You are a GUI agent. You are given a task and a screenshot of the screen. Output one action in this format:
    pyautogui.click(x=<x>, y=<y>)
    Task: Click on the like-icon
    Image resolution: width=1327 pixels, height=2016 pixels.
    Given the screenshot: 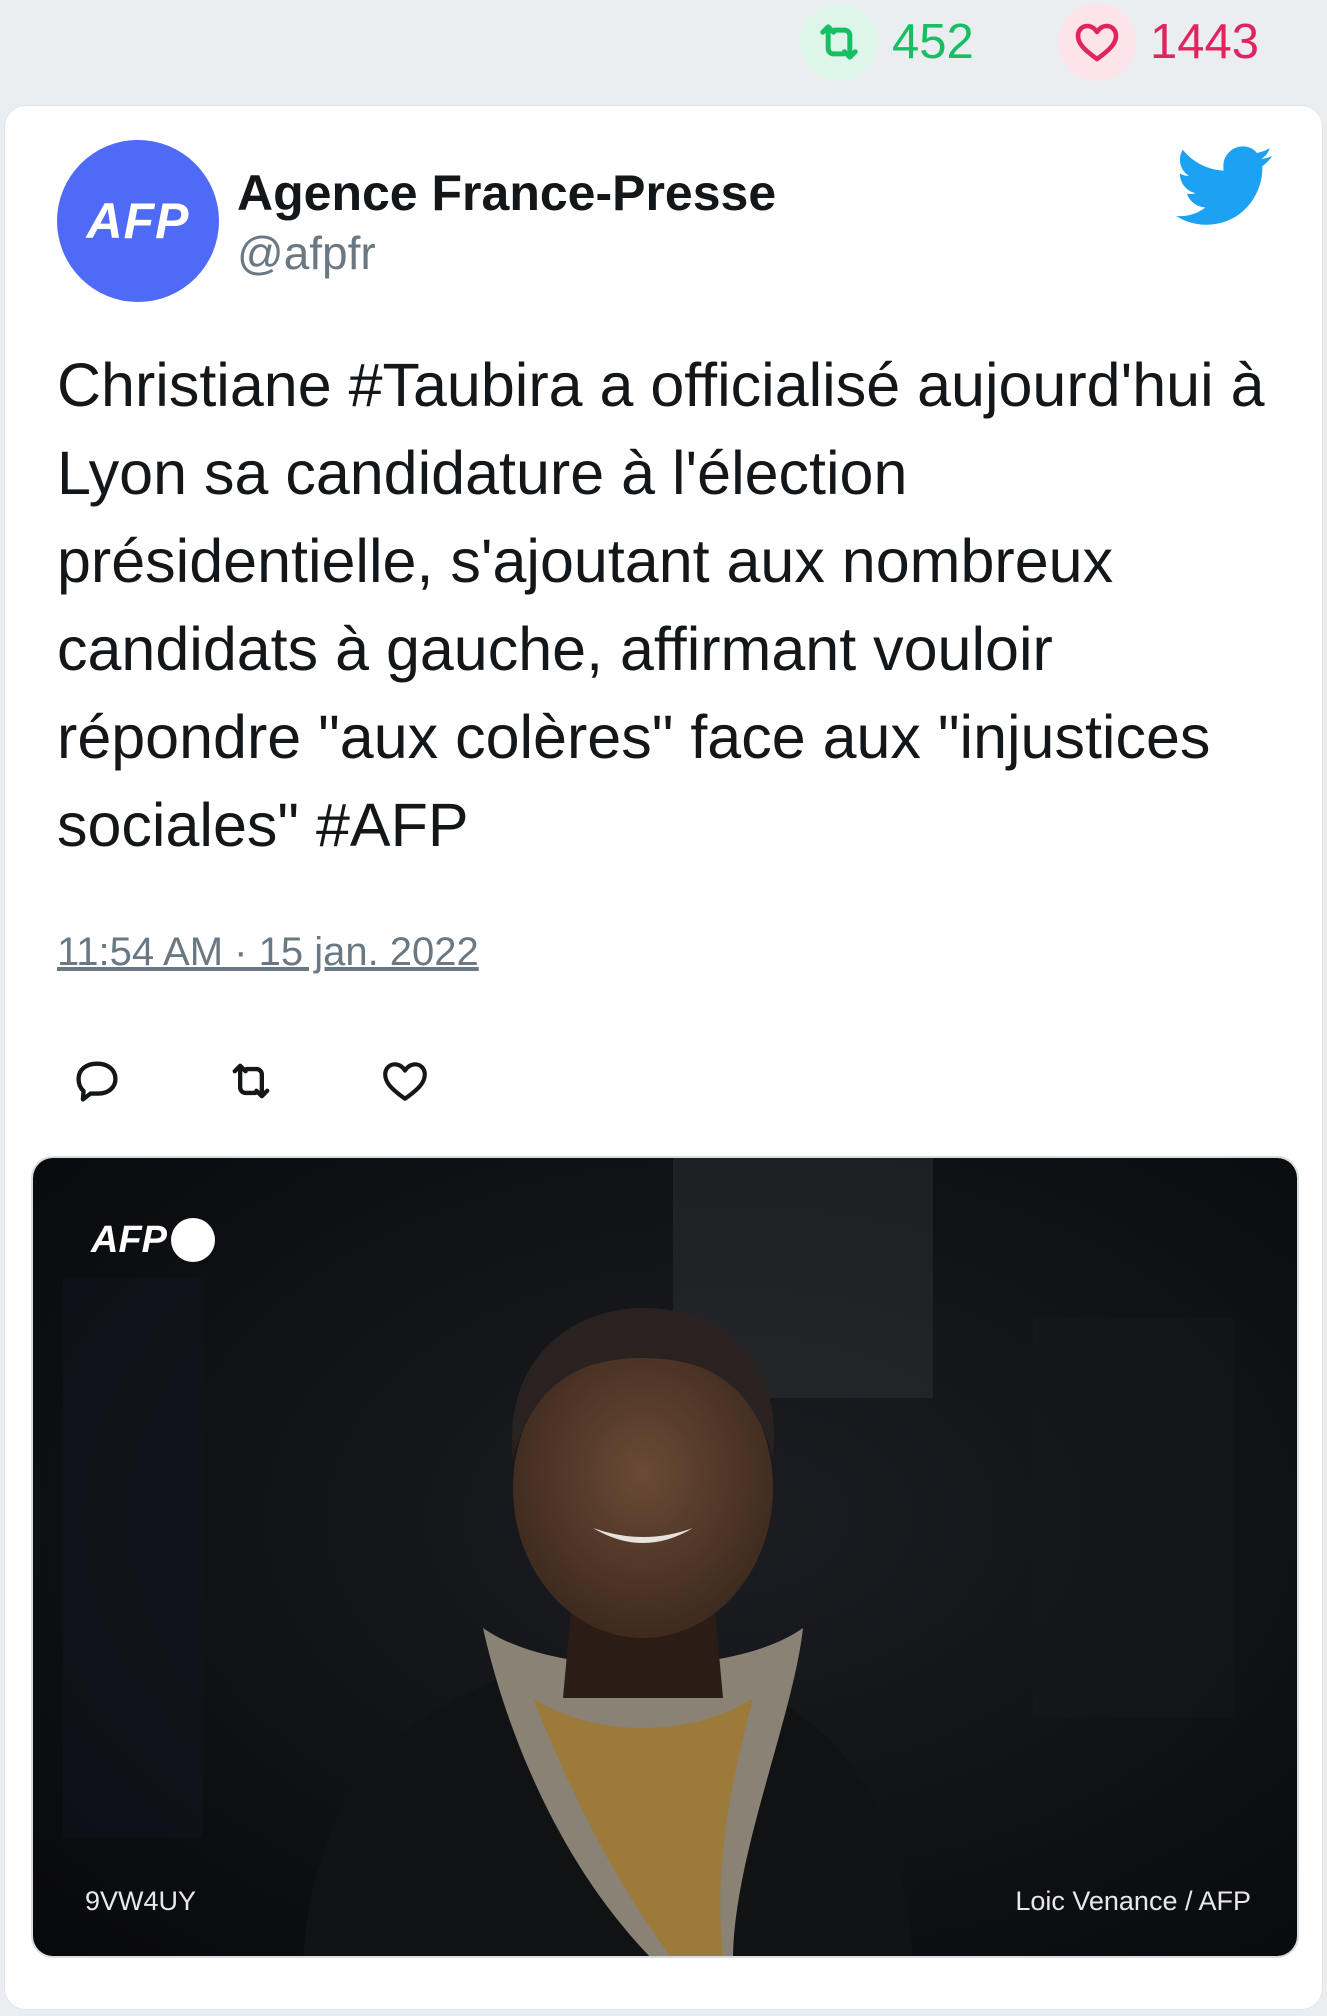 What is the action you would take?
    pyautogui.click(x=405, y=1081)
    